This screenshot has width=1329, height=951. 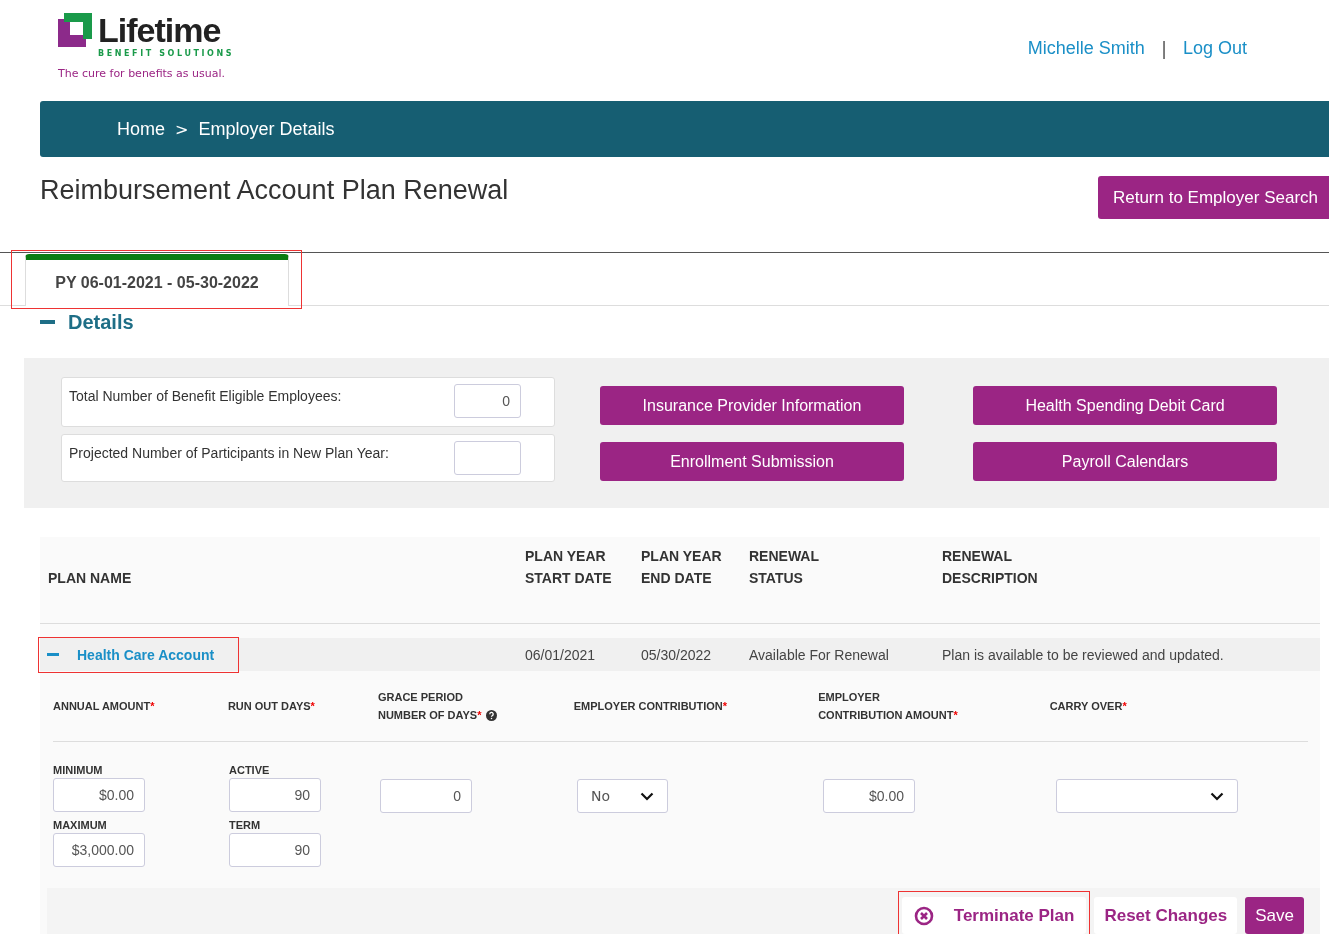 I want to click on section-button: Health Spending Debit Card, so click(x=1125, y=405).